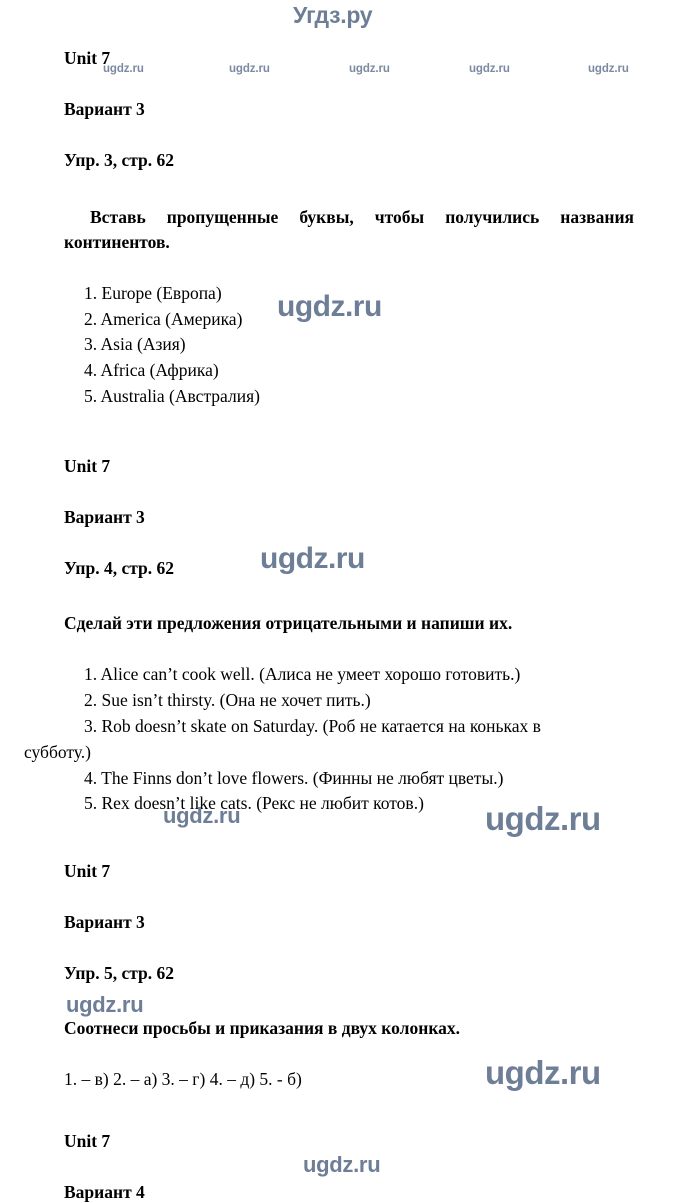  Describe the element at coordinates (135, 344) in the screenshot. I see `answer-line: 3. Asia (Азия)` at that location.